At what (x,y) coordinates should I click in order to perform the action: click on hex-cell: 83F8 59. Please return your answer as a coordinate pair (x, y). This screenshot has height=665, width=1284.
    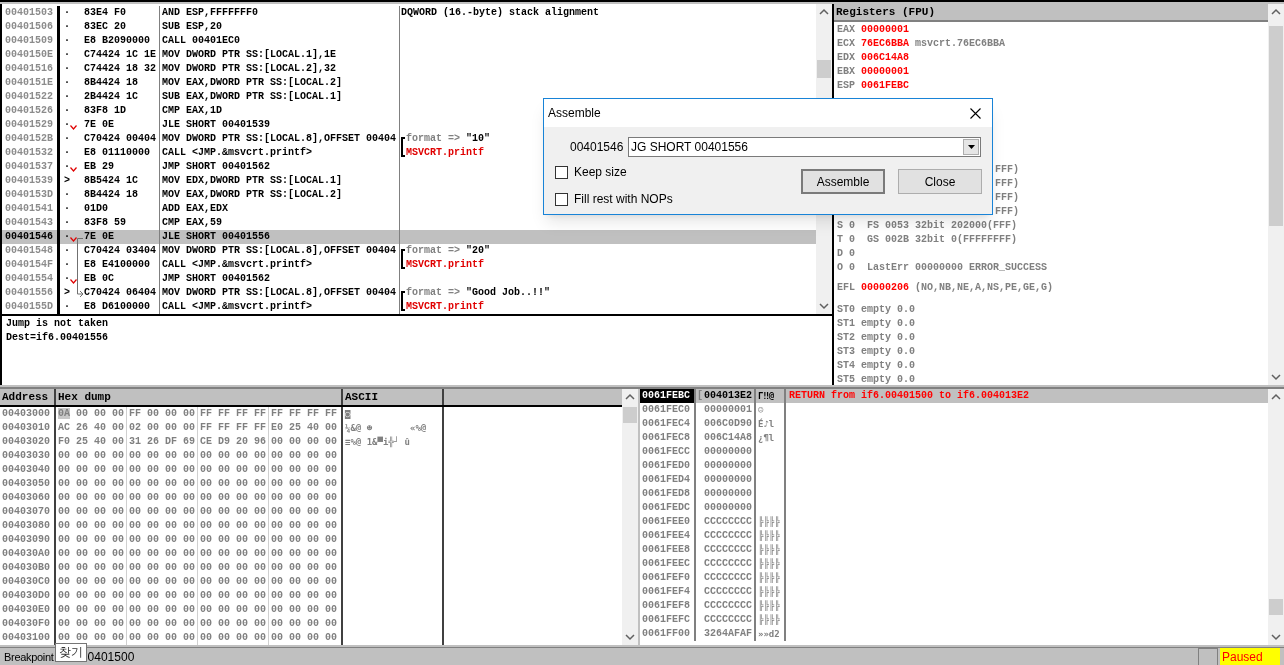
    Looking at the image, I should click on (105, 222).